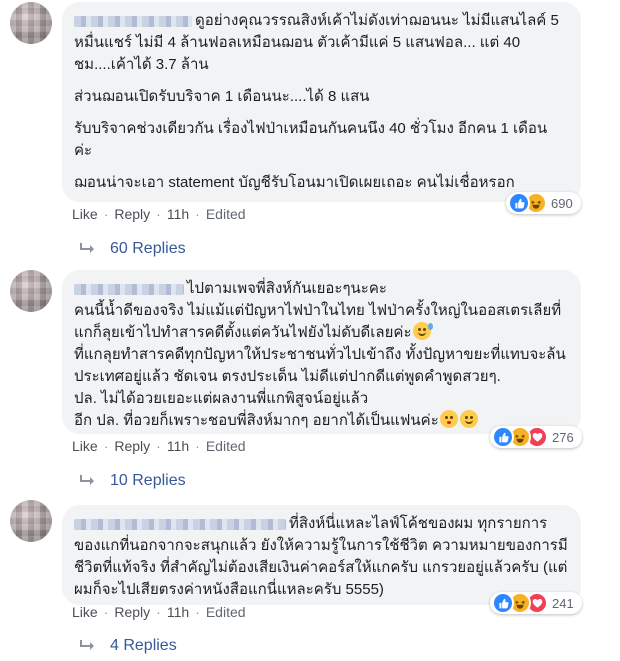  Describe the element at coordinates (536, 437) in the screenshot. I see `reaction-summary: 276` at that location.